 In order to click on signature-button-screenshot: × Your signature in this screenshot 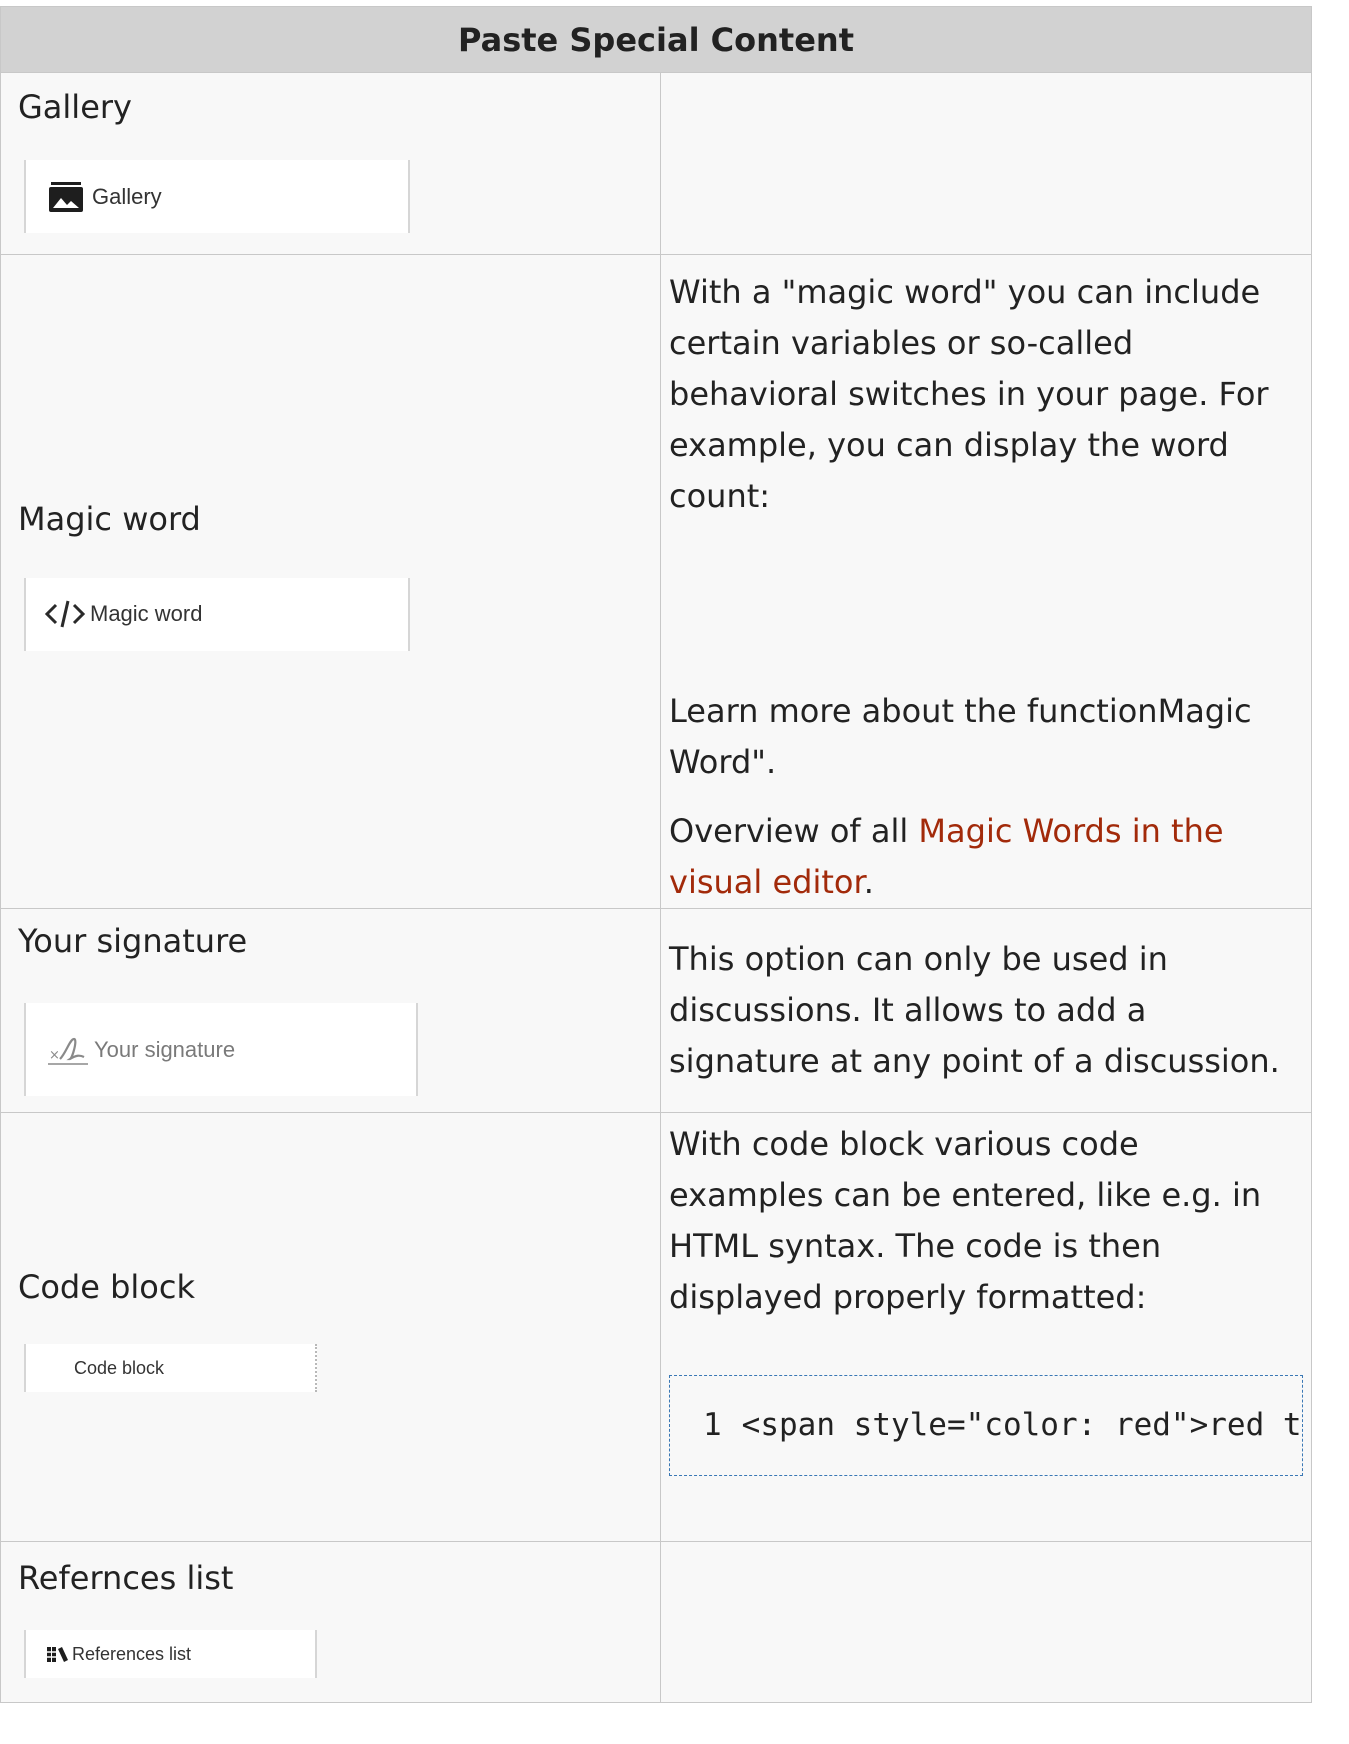, I will do `click(221, 1049)`.